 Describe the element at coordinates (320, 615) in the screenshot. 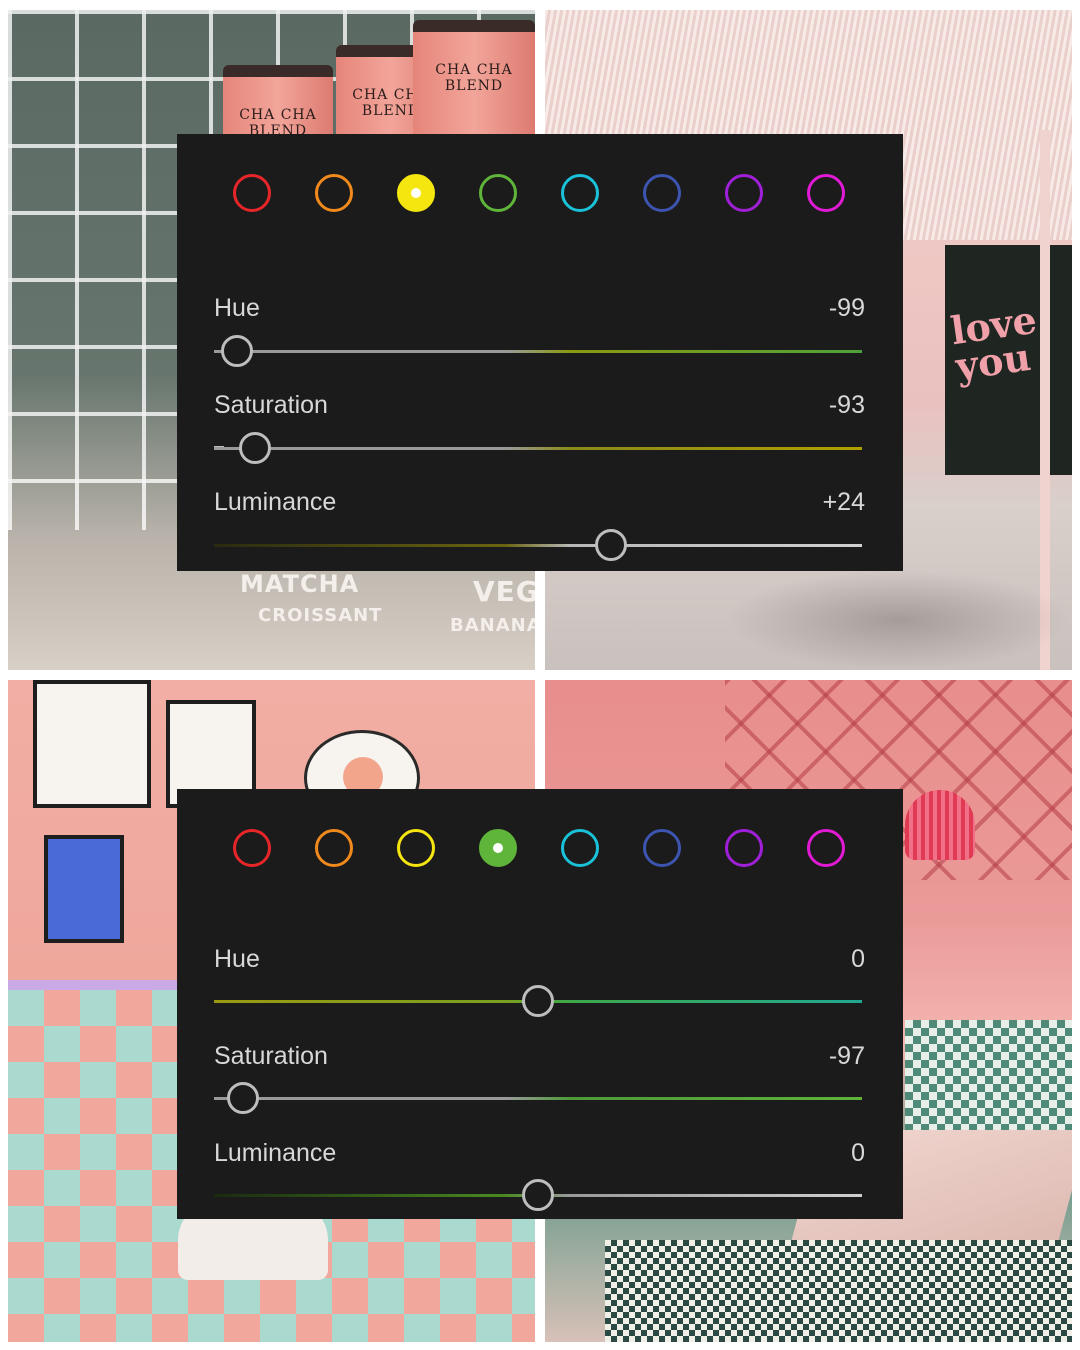

I see `sign-text: CROISSANT` at that location.